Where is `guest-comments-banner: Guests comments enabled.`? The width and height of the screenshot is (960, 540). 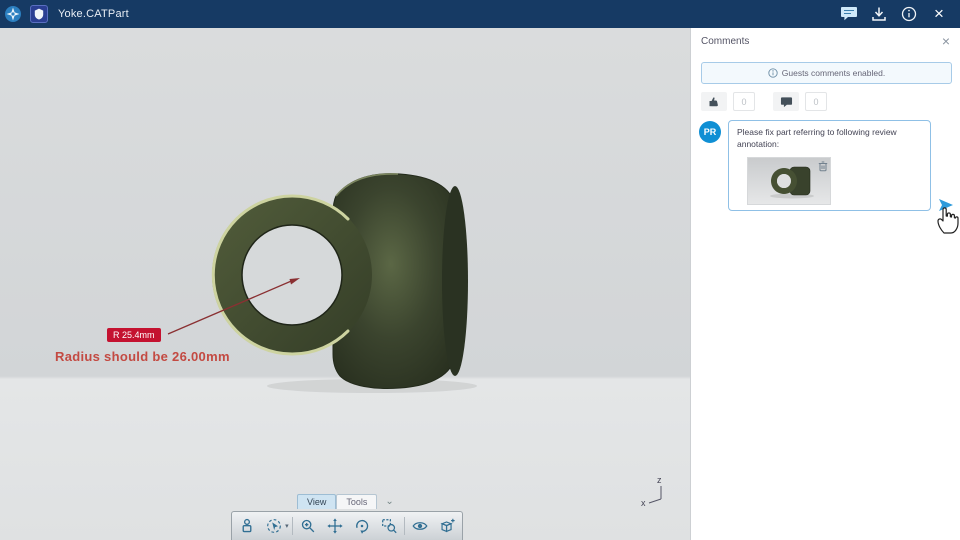 guest-comments-banner: Guests comments enabled. is located at coordinates (826, 73).